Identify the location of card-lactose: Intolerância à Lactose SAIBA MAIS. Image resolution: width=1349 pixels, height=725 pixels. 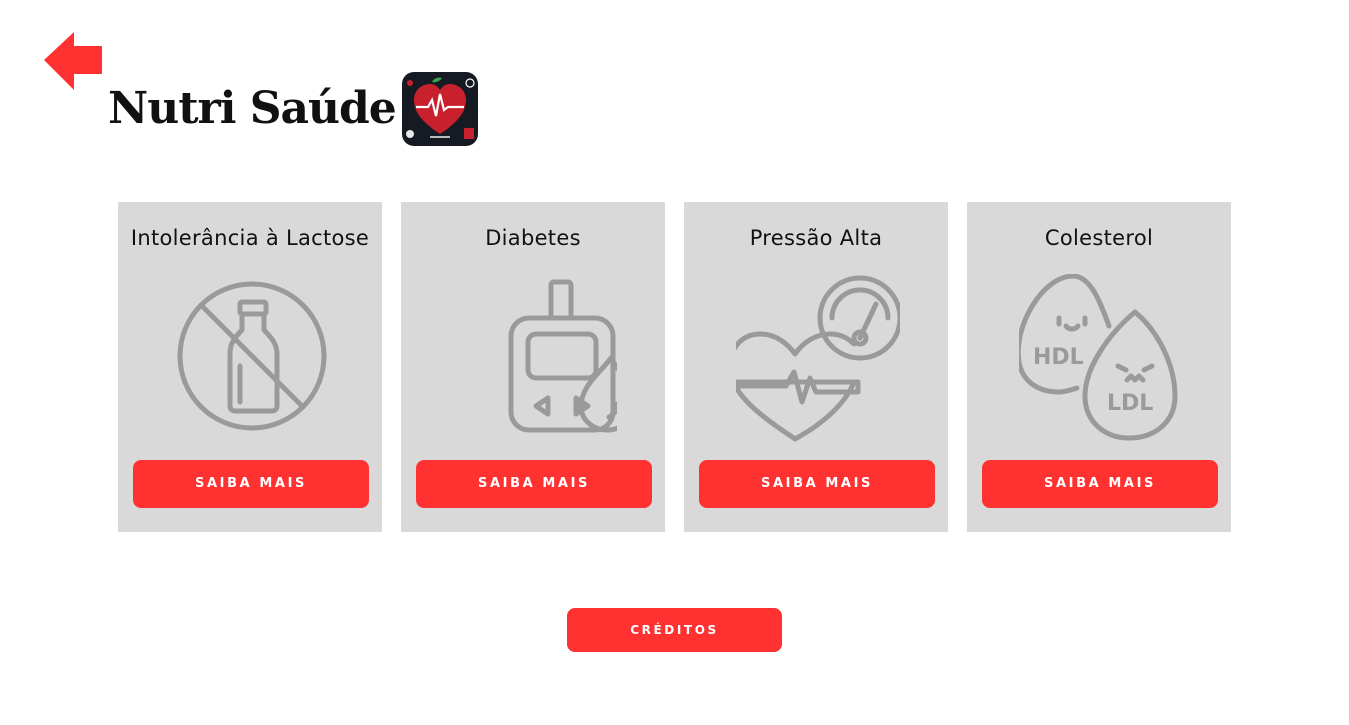
(250, 367).